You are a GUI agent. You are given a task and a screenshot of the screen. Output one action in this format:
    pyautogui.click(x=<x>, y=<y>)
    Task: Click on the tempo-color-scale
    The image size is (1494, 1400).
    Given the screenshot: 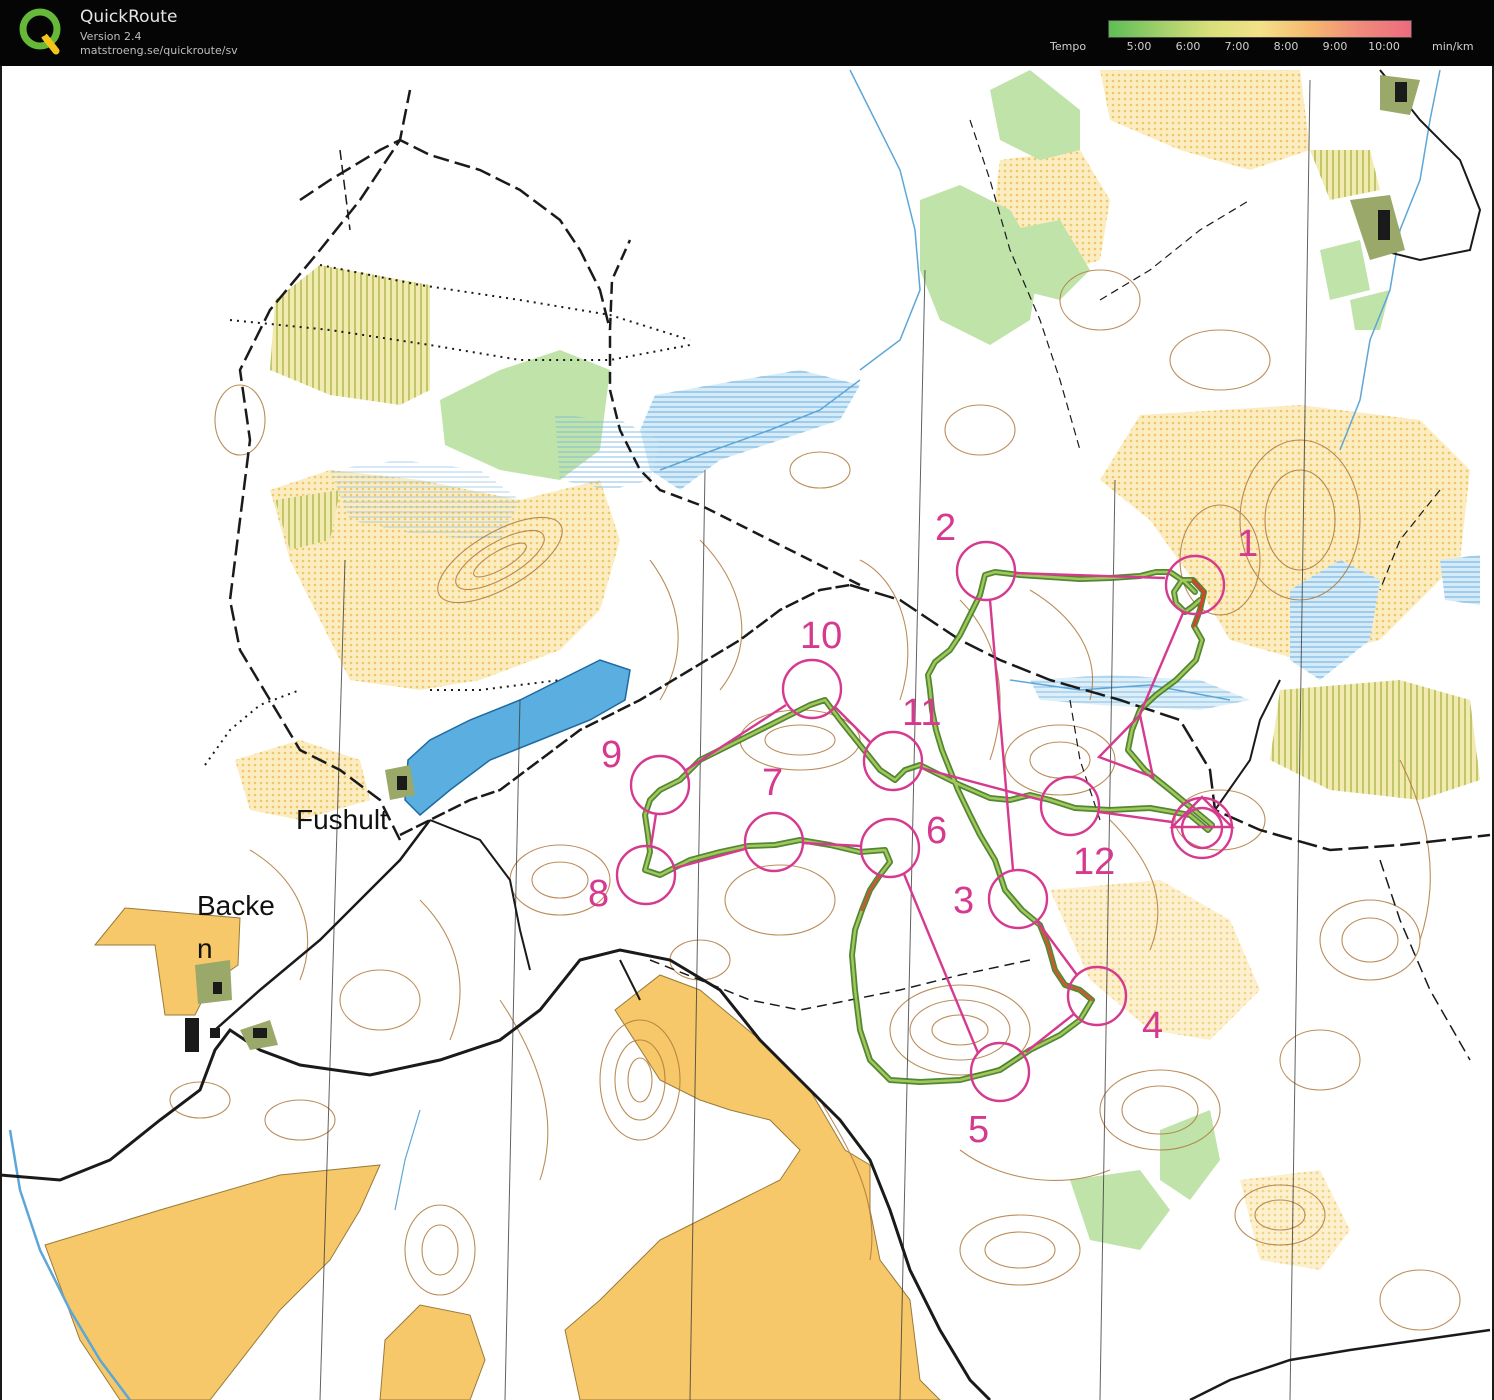 What is the action you would take?
    pyautogui.click(x=1260, y=29)
    